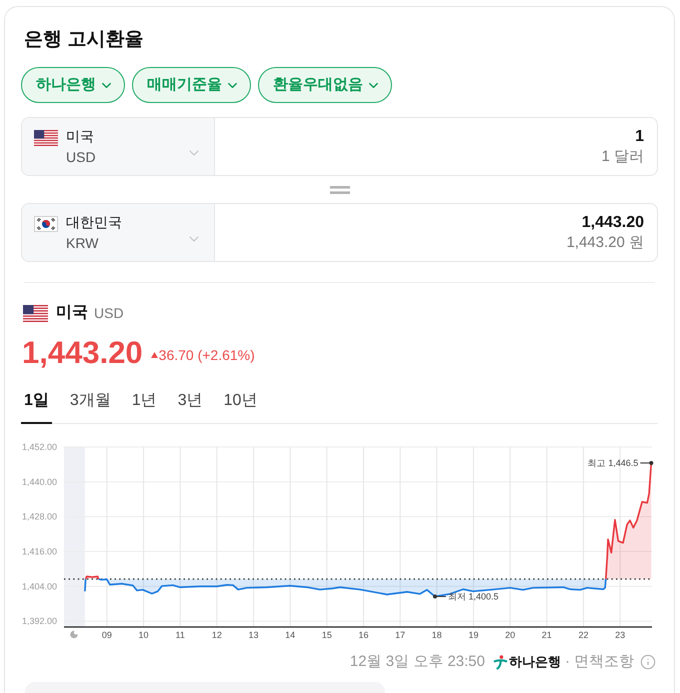 The width and height of the screenshot is (680, 693). Describe the element at coordinates (90, 406) in the screenshot. I see `period-tab: 3개월` at that location.